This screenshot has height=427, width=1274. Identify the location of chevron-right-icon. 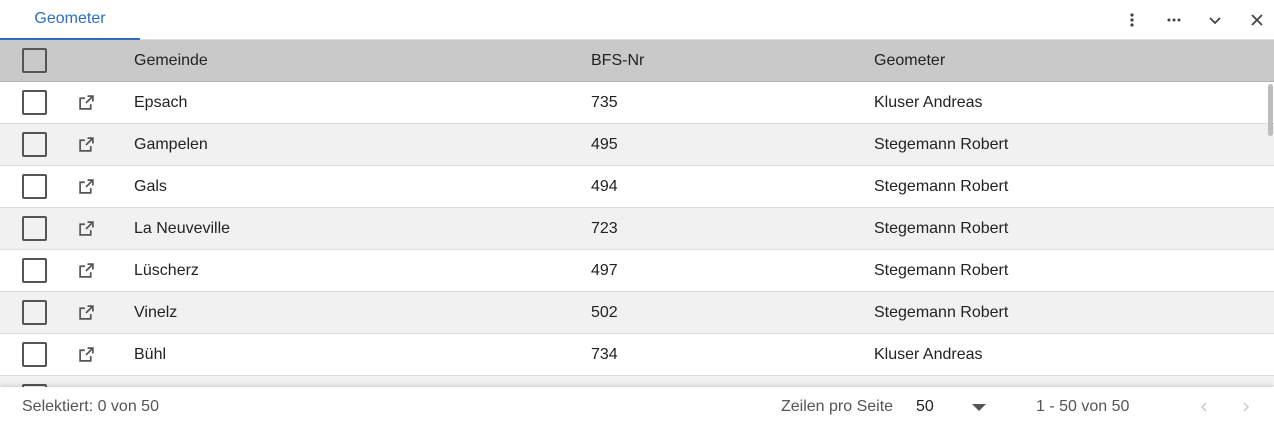
(1246, 407).